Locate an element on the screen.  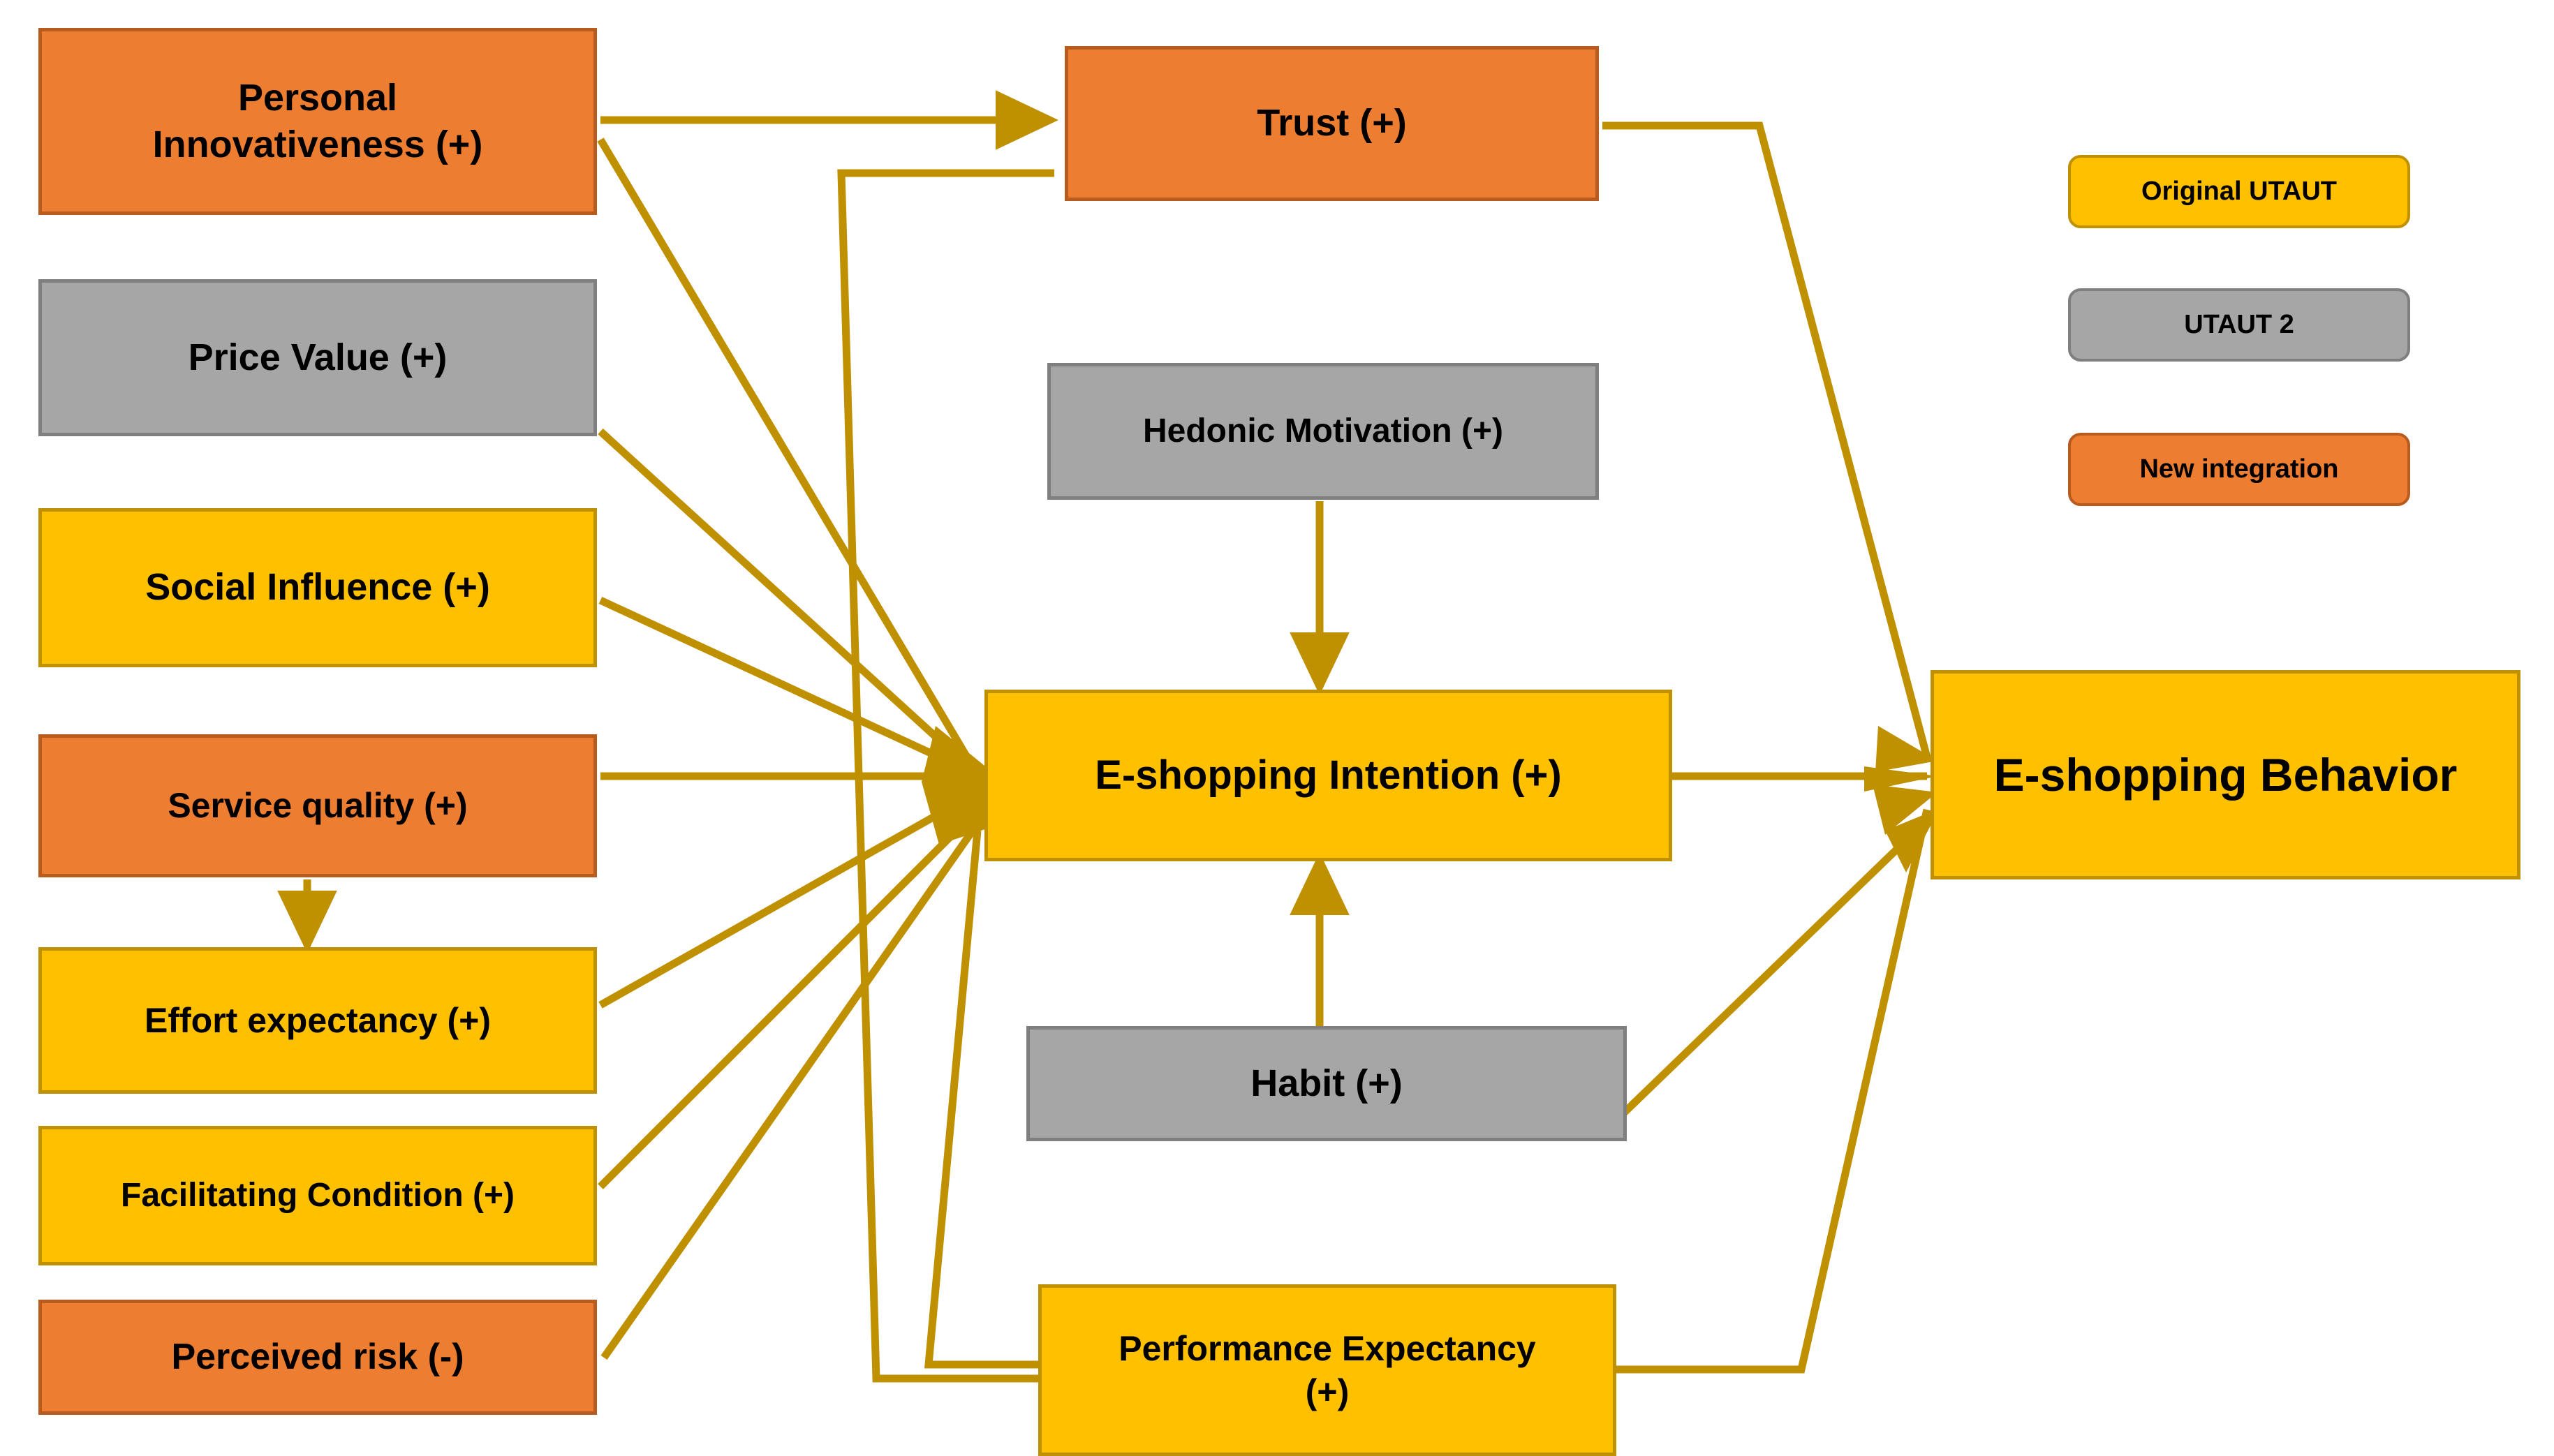
node-label: Price Value (+) is located at coordinates (318, 357).